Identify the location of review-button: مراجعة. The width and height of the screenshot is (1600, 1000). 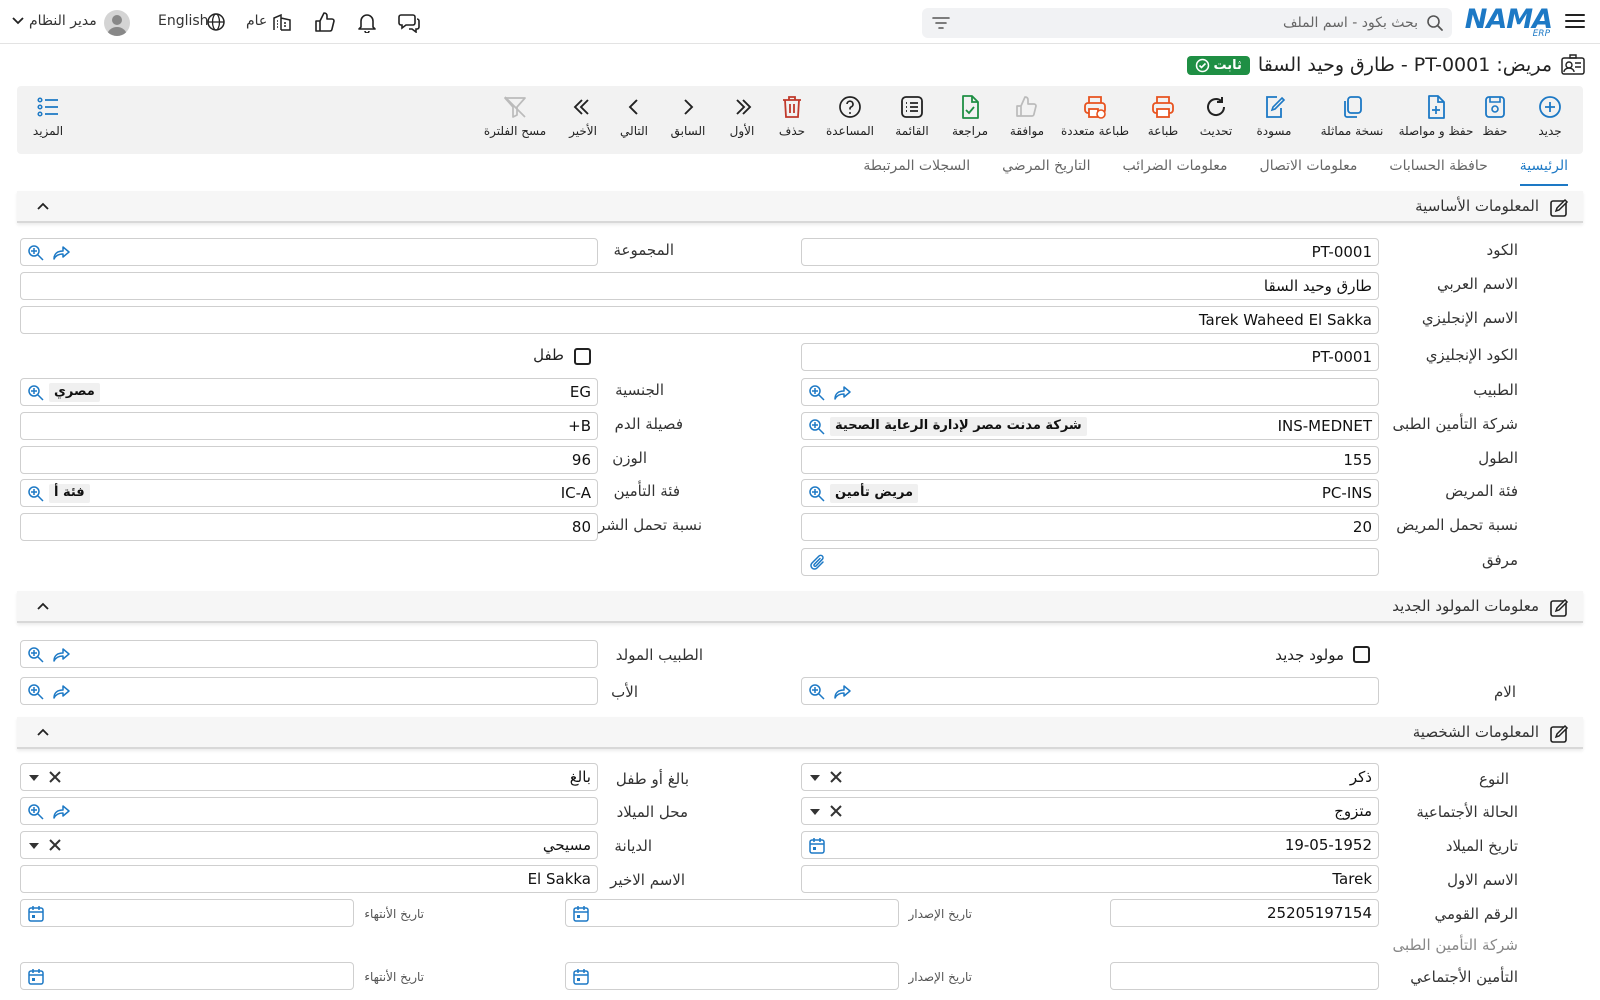
(970, 120).